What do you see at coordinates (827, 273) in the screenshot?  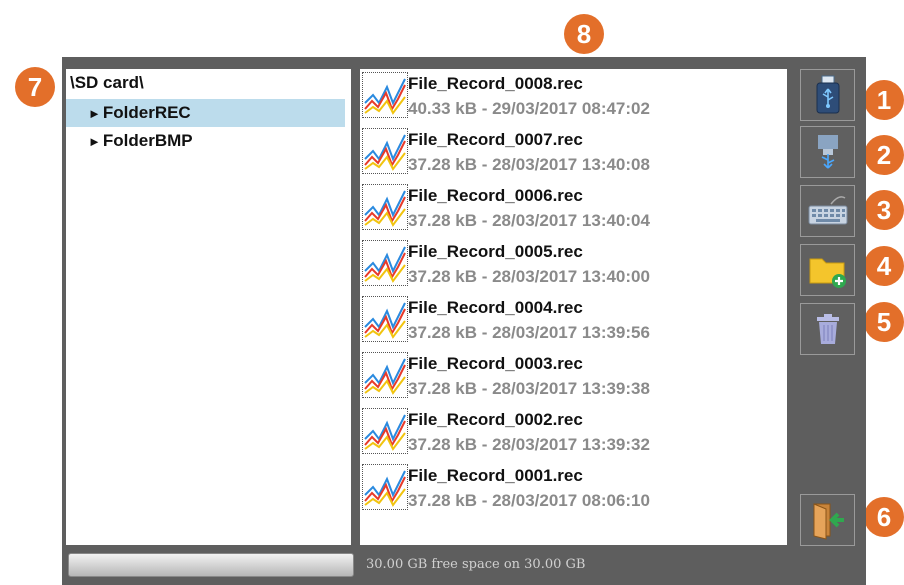 I see `new-folder-icon` at bounding box center [827, 273].